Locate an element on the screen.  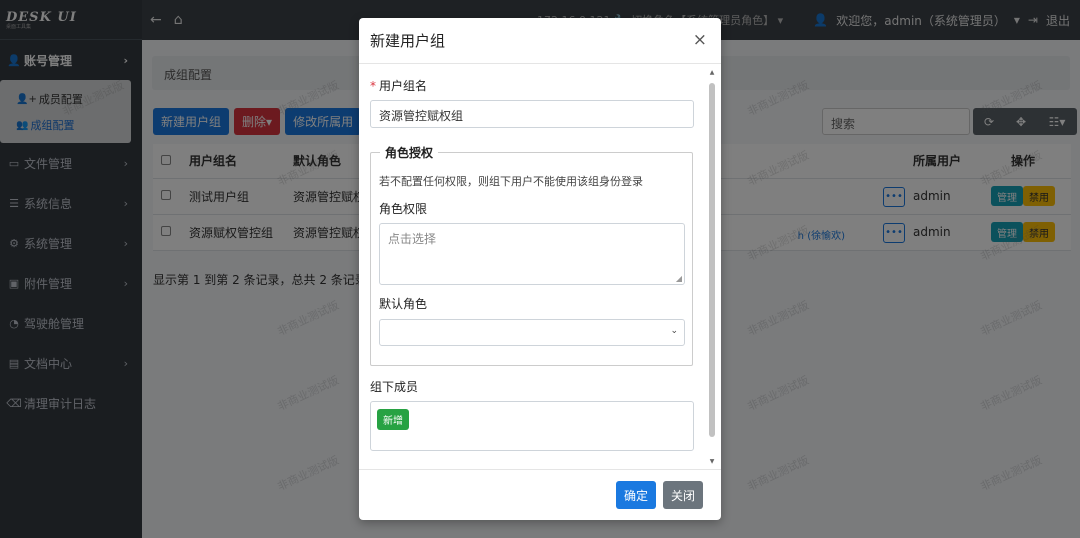
modal-header: 新建用户组 × is located at coordinates (540, 41).